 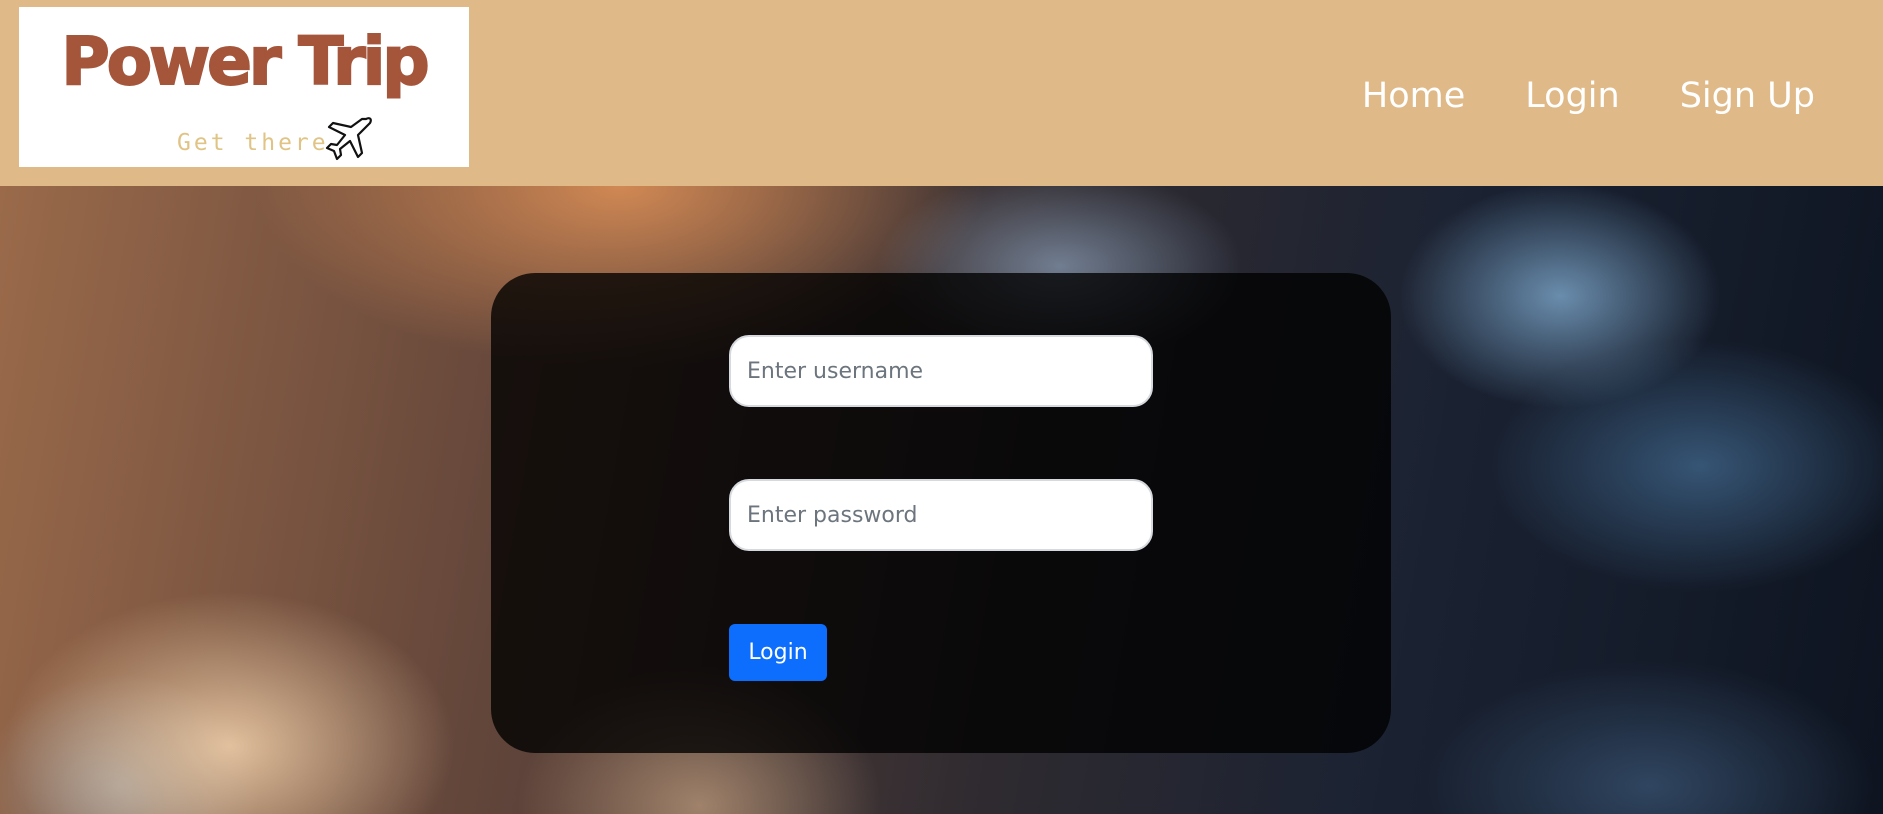 What do you see at coordinates (348, 139) in the screenshot?
I see `airplane-icon` at bounding box center [348, 139].